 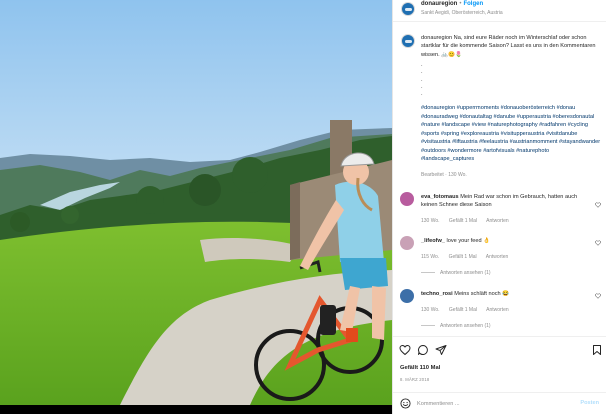 What do you see at coordinates (423, 350) in the screenshot?
I see `comment-icon` at bounding box center [423, 350].